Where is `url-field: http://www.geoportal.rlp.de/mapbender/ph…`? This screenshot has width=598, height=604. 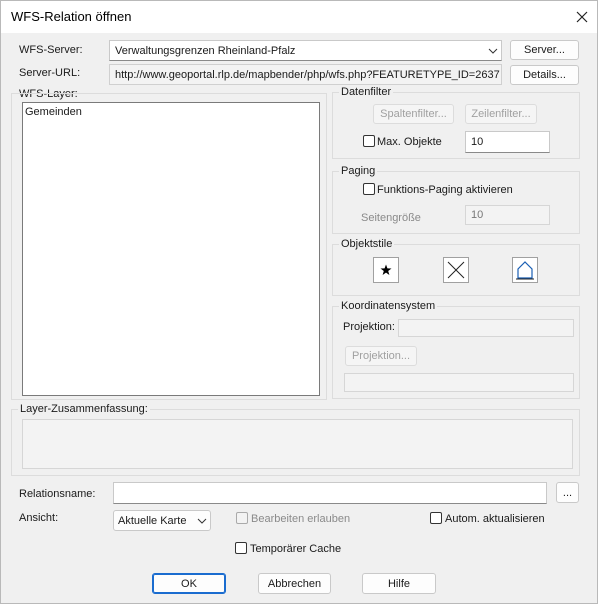
url-field: http://www.geoportal.rlp.de/mapbender/ph… is located at coordinates (305, 74).